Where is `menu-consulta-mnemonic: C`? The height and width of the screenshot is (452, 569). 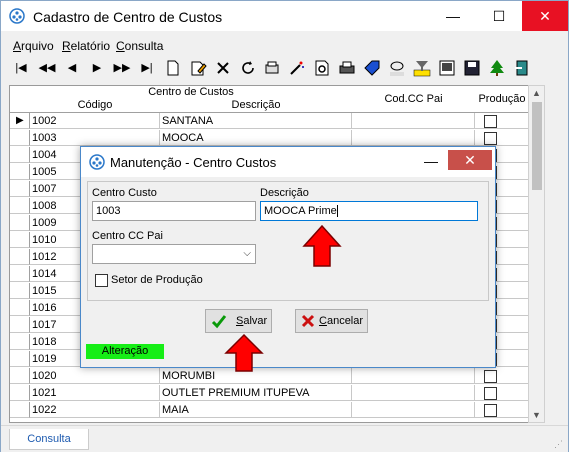 menu-consulta-mnemonic: C is located at coordinates (120, 46).